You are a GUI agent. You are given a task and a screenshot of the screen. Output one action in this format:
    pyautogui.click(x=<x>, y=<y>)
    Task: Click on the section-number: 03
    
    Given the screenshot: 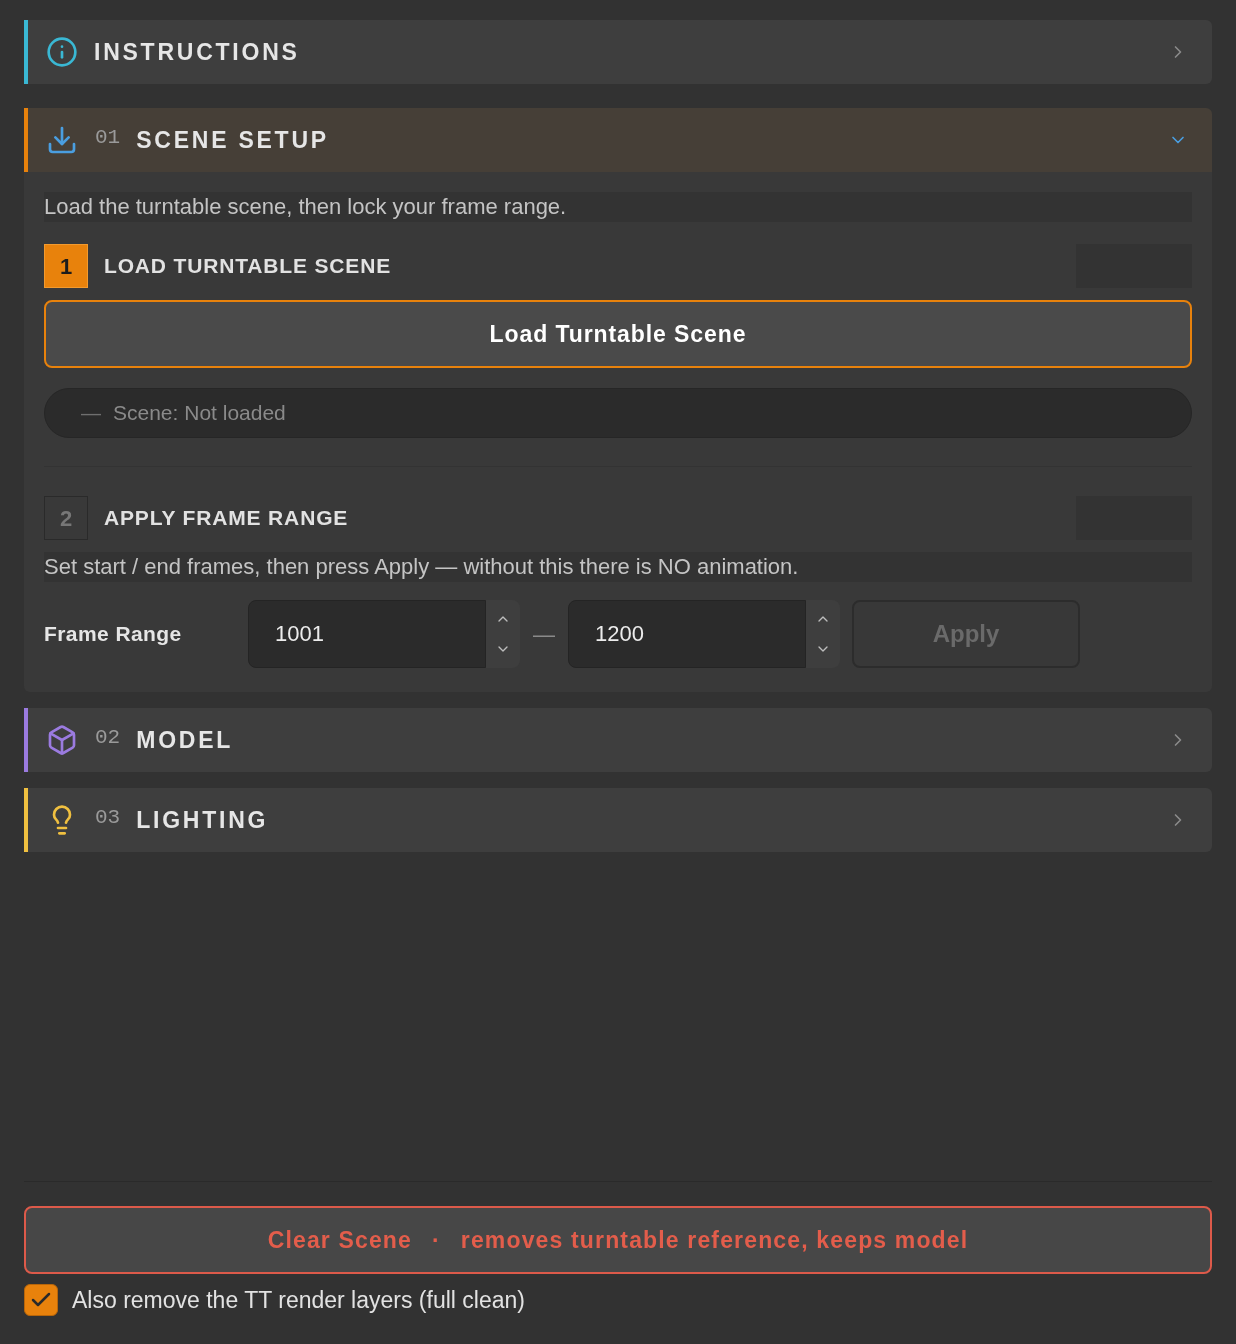 What is the action you would take?
    pyautogui.click(x=108, y=818)
    